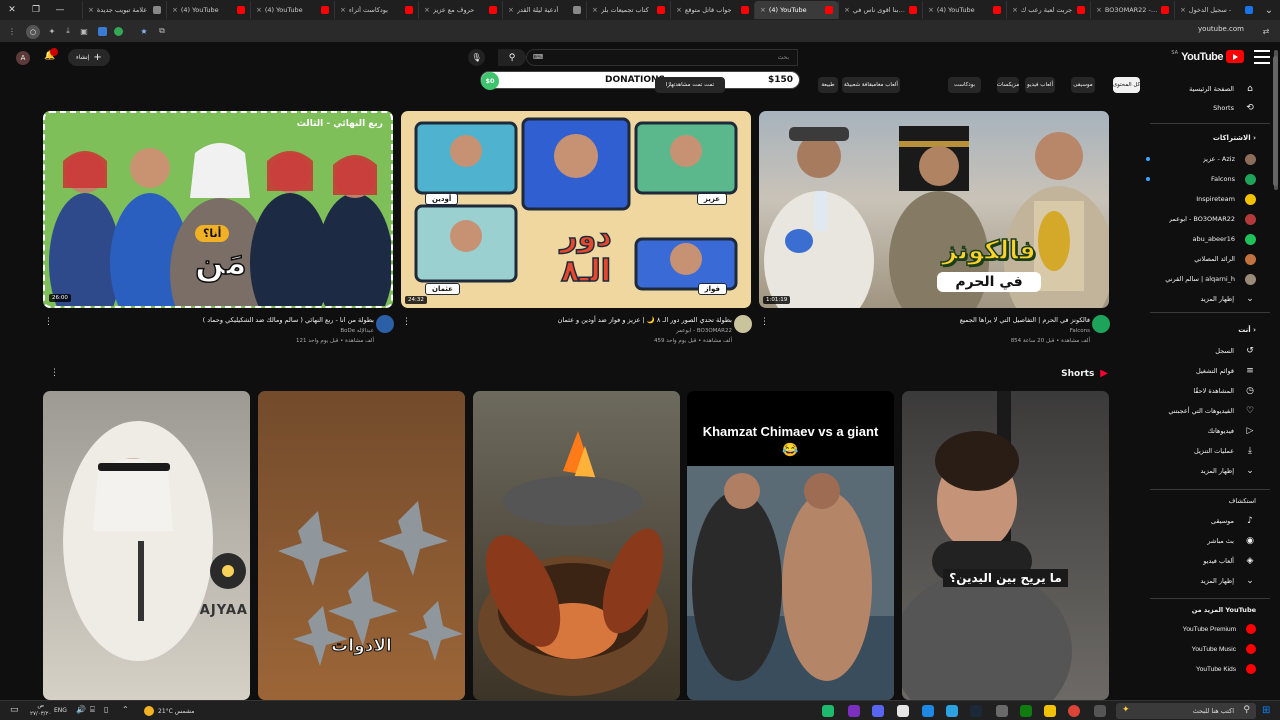 The image size is (1280, 720). I want to click on sidebar-you-item: ◷ المشاهدة لاحقًا, so click(1209, 391).